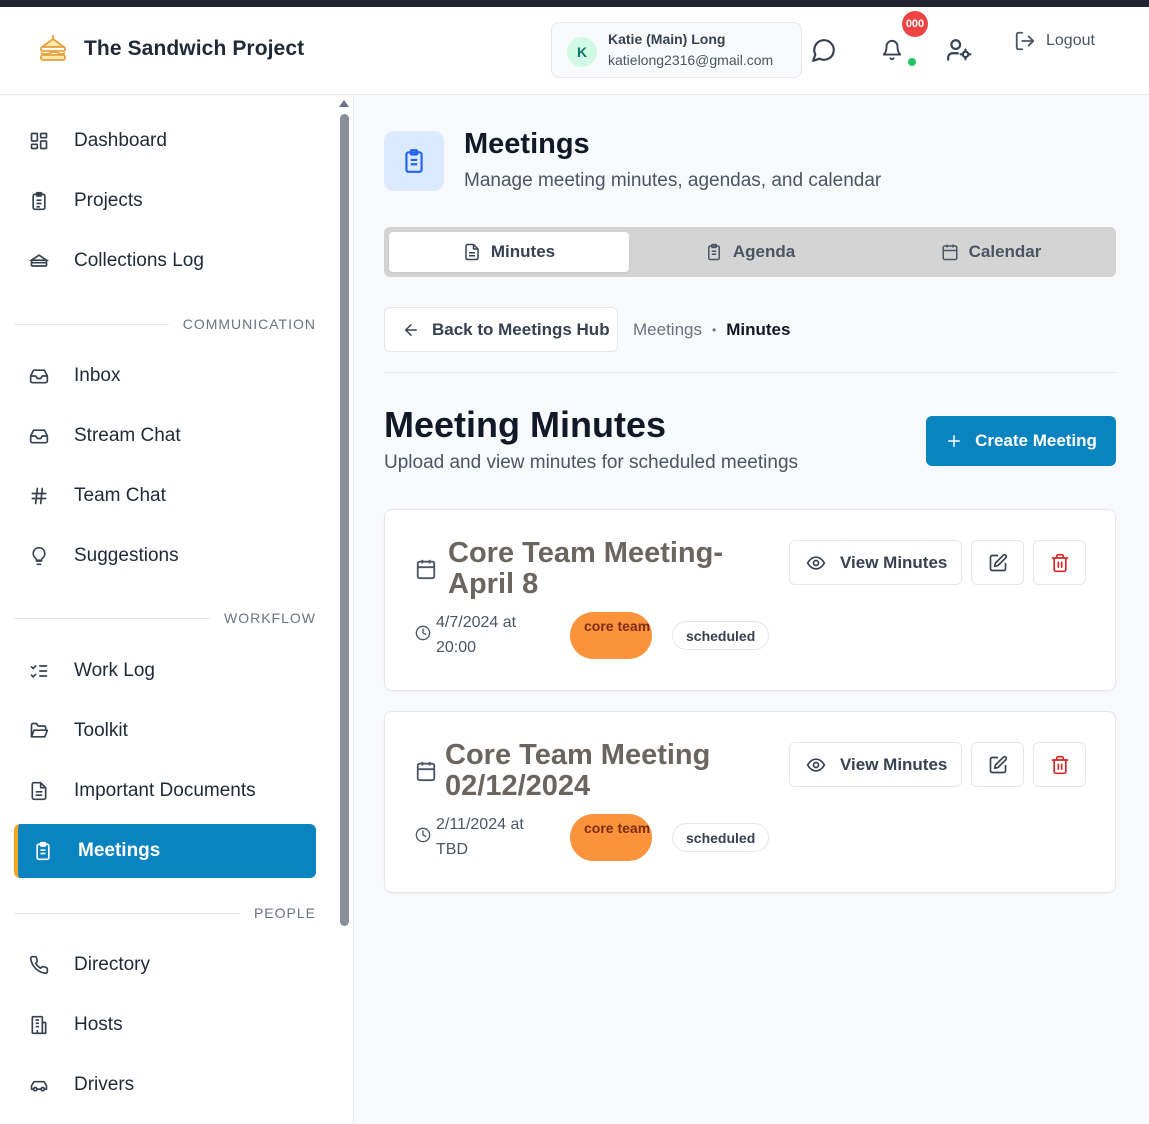 The image size is (1149, 1124). What do you see at coordinates (509, 252) in the screenshot?
I see `tab-minutes: Minutes` at bounding box center [509, 252].